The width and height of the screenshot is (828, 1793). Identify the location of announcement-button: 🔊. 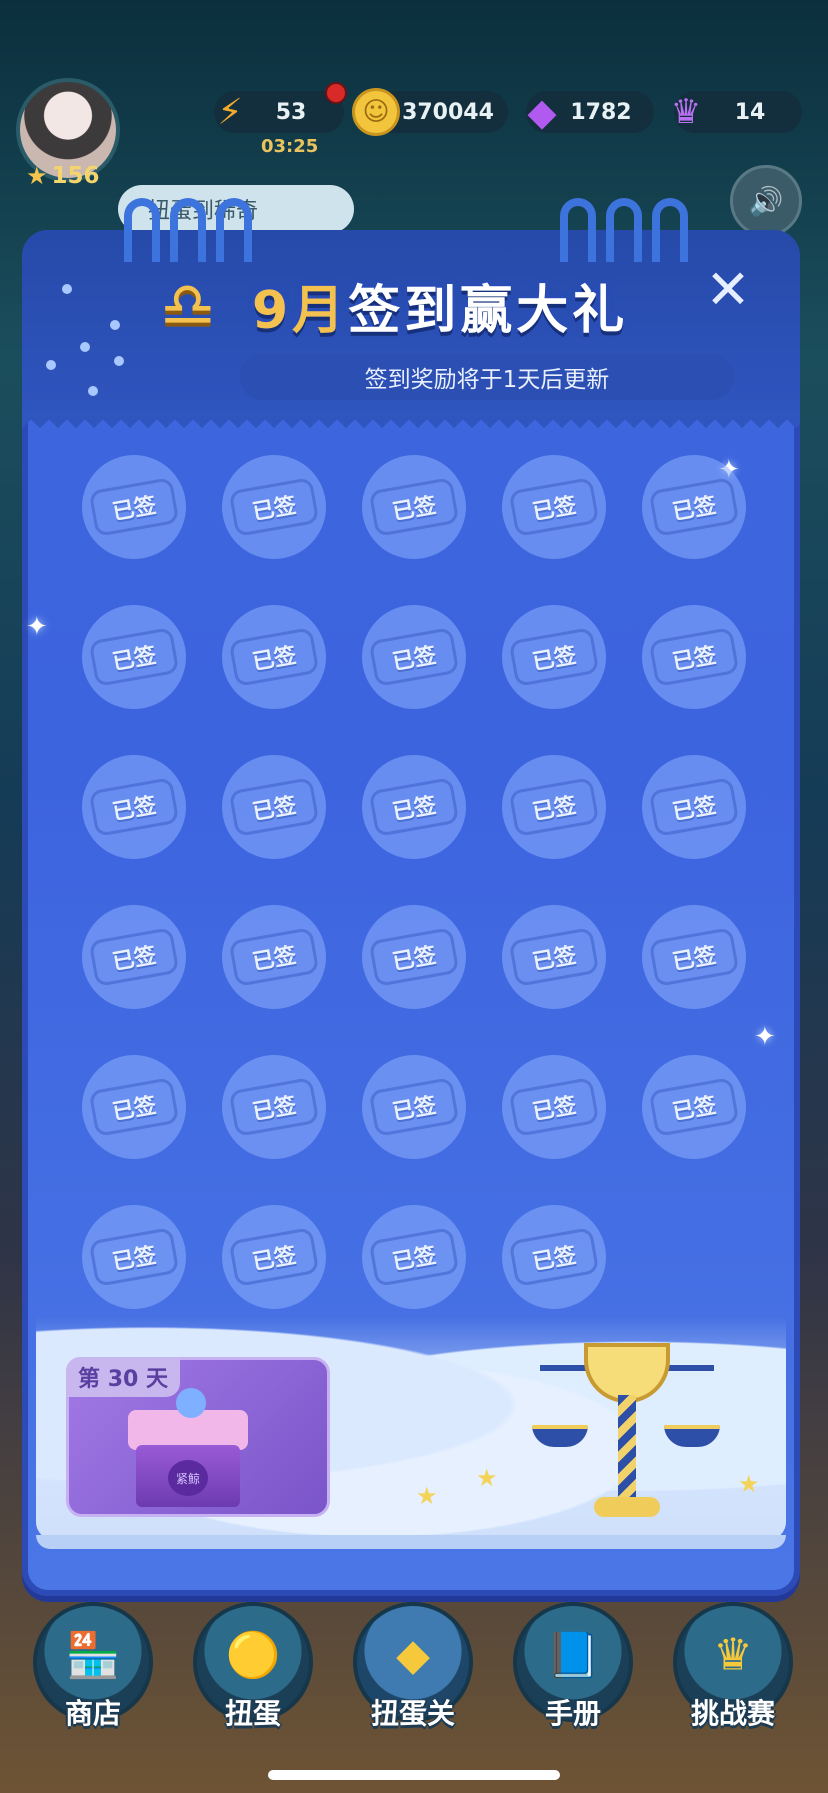
(766, 201).